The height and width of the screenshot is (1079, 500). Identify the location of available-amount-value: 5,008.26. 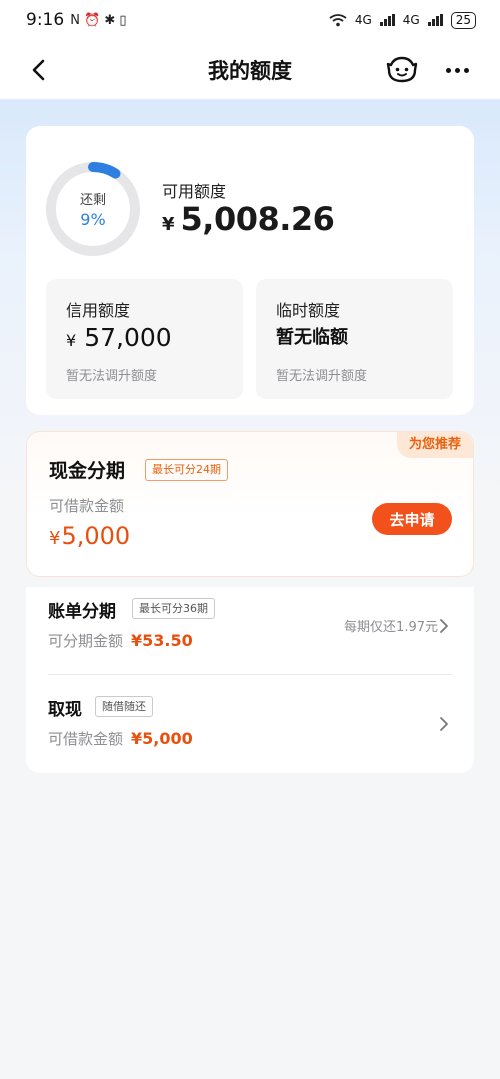
(257, 219).